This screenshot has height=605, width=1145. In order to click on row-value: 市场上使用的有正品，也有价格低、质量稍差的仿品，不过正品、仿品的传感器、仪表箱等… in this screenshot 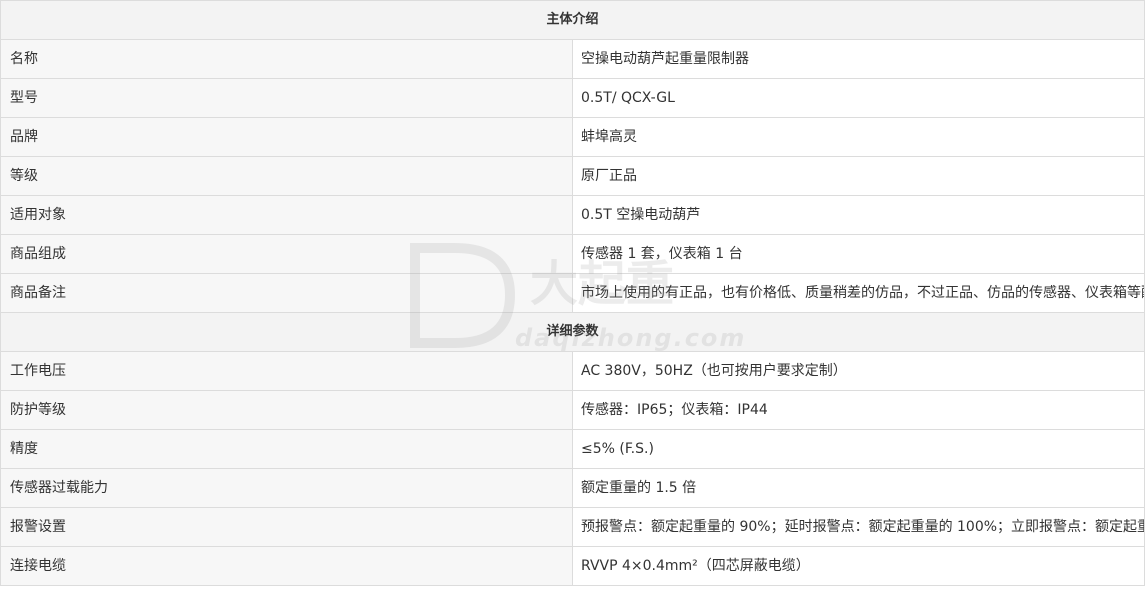, I will do `click(858, 293)`.